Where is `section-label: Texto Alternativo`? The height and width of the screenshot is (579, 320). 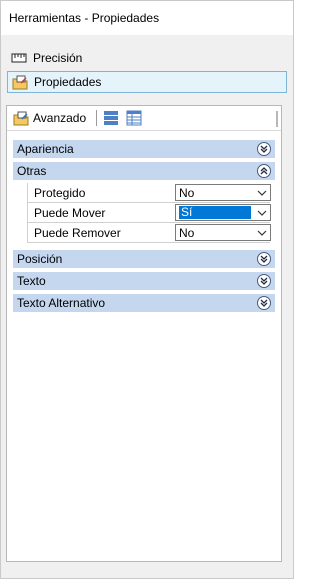 section-label: Texto Alternativo is located at coordinates (61, 303).